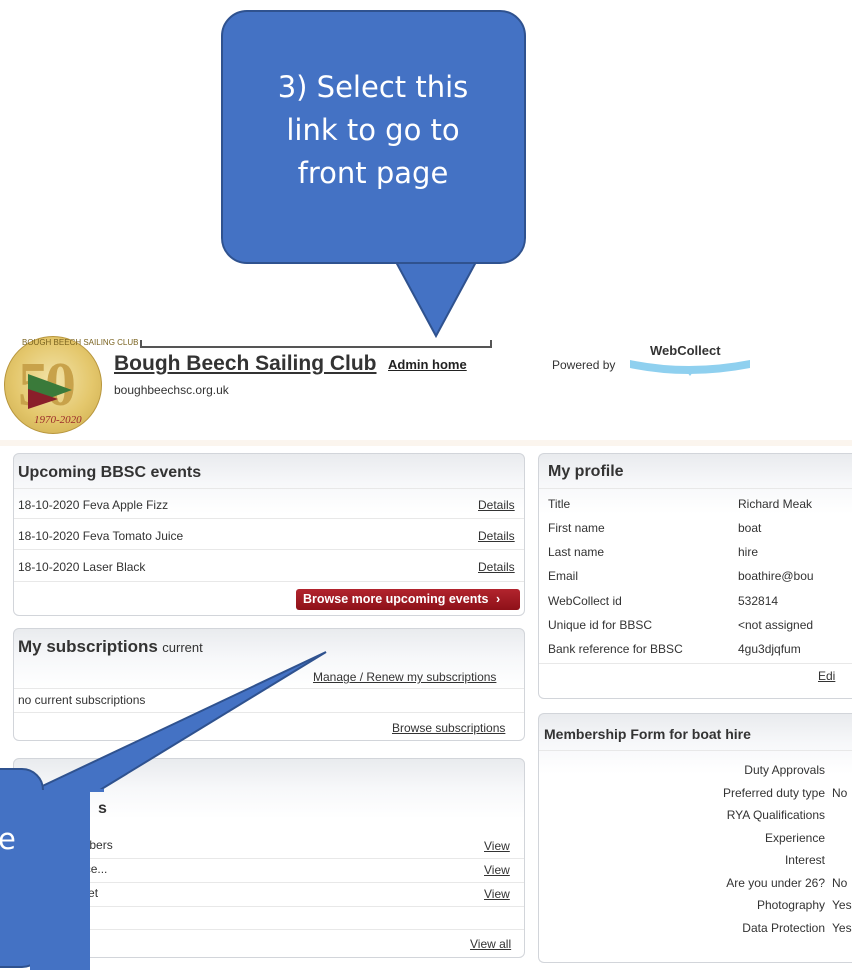 The image size is (852, 970). What do you see at coordinates (74, 790) in the screenshot?
I see `left-callout-fill-top` at bounding box center [74, 790].